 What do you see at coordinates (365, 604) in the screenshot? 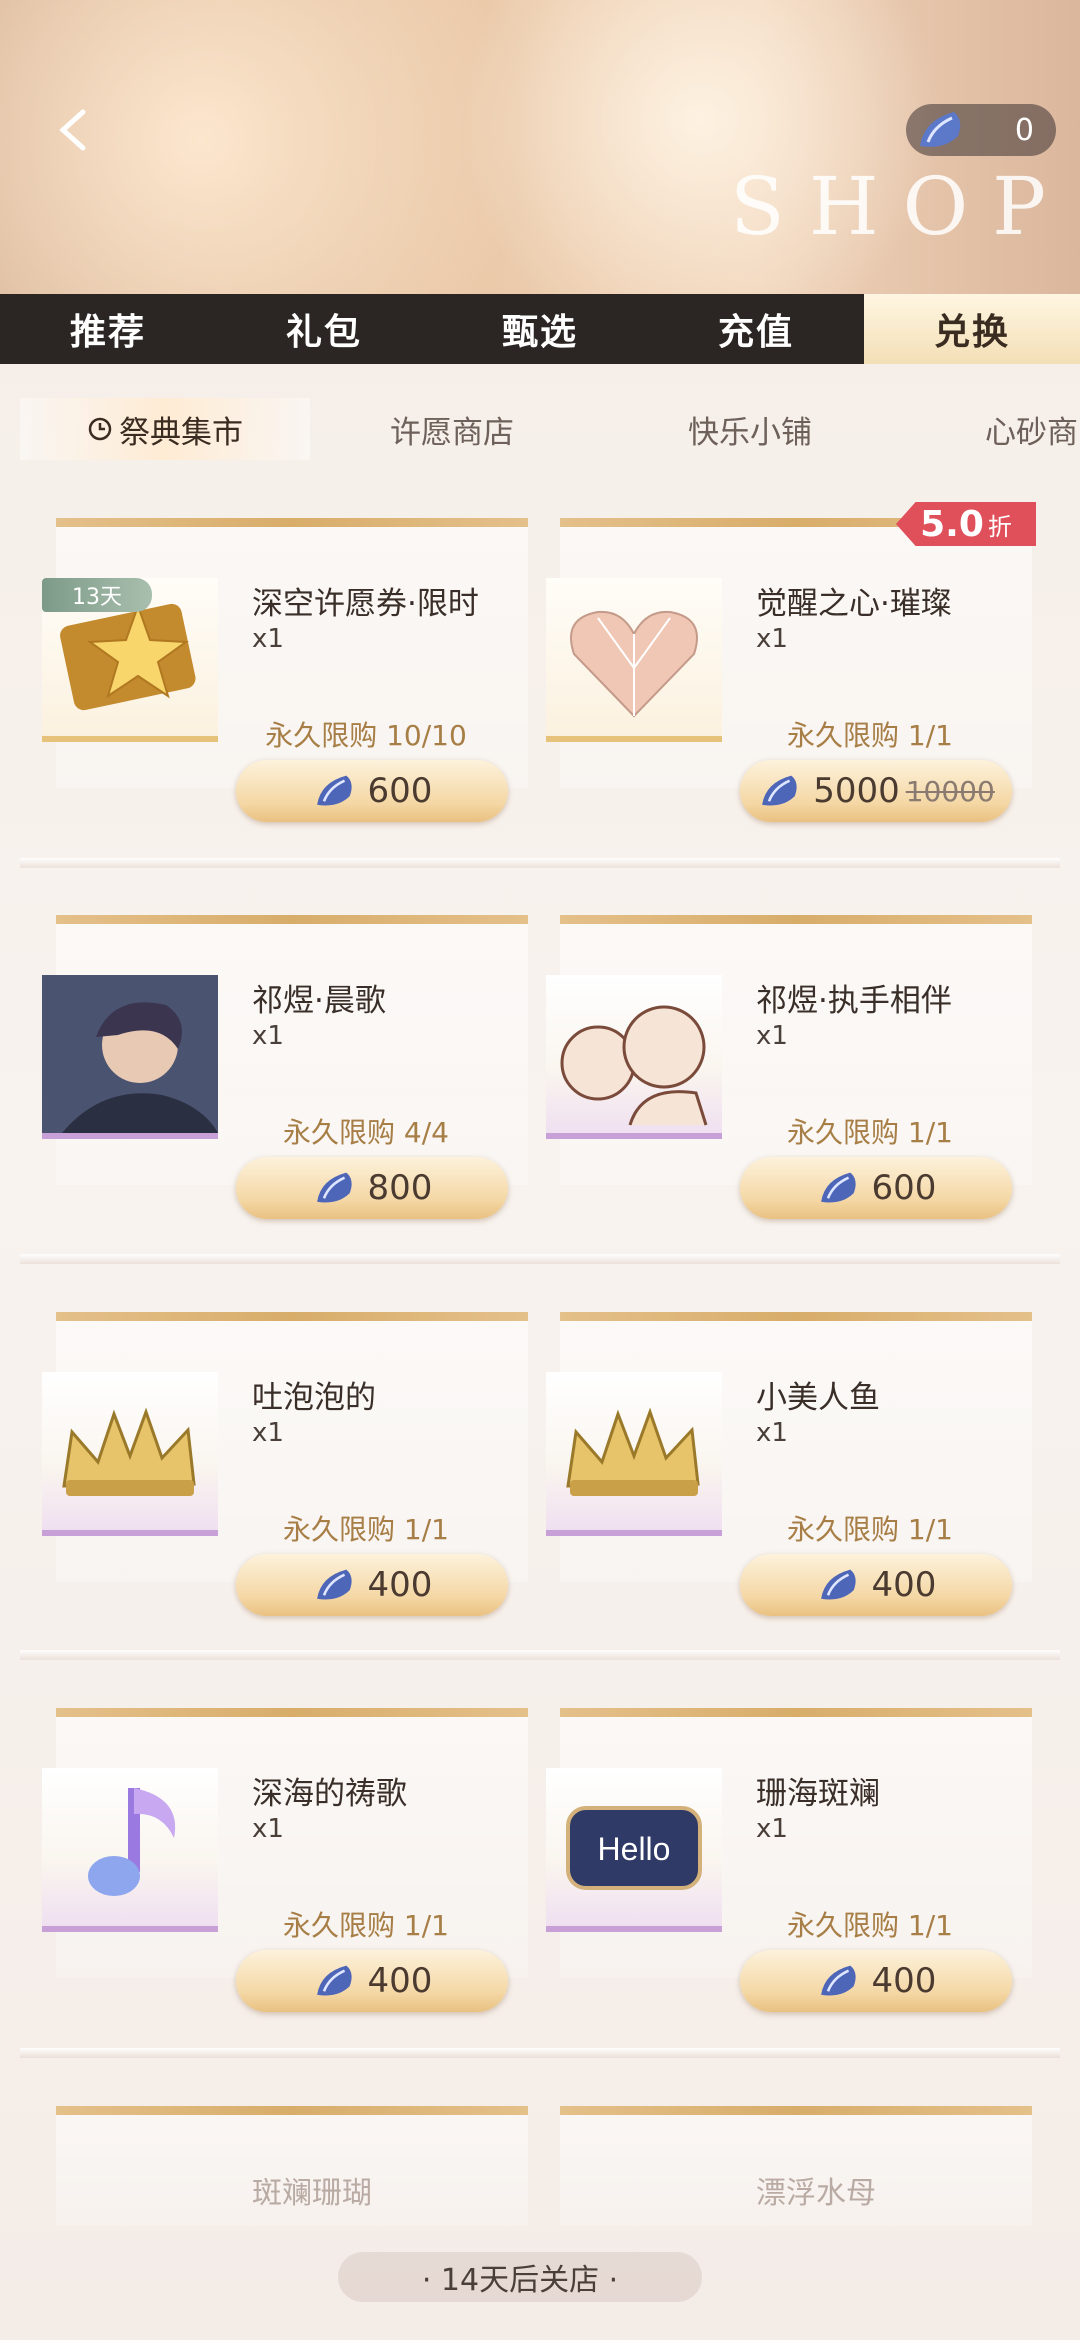
I see `item-name: 深空许愿券·限时` at bounding box center [365, 604].